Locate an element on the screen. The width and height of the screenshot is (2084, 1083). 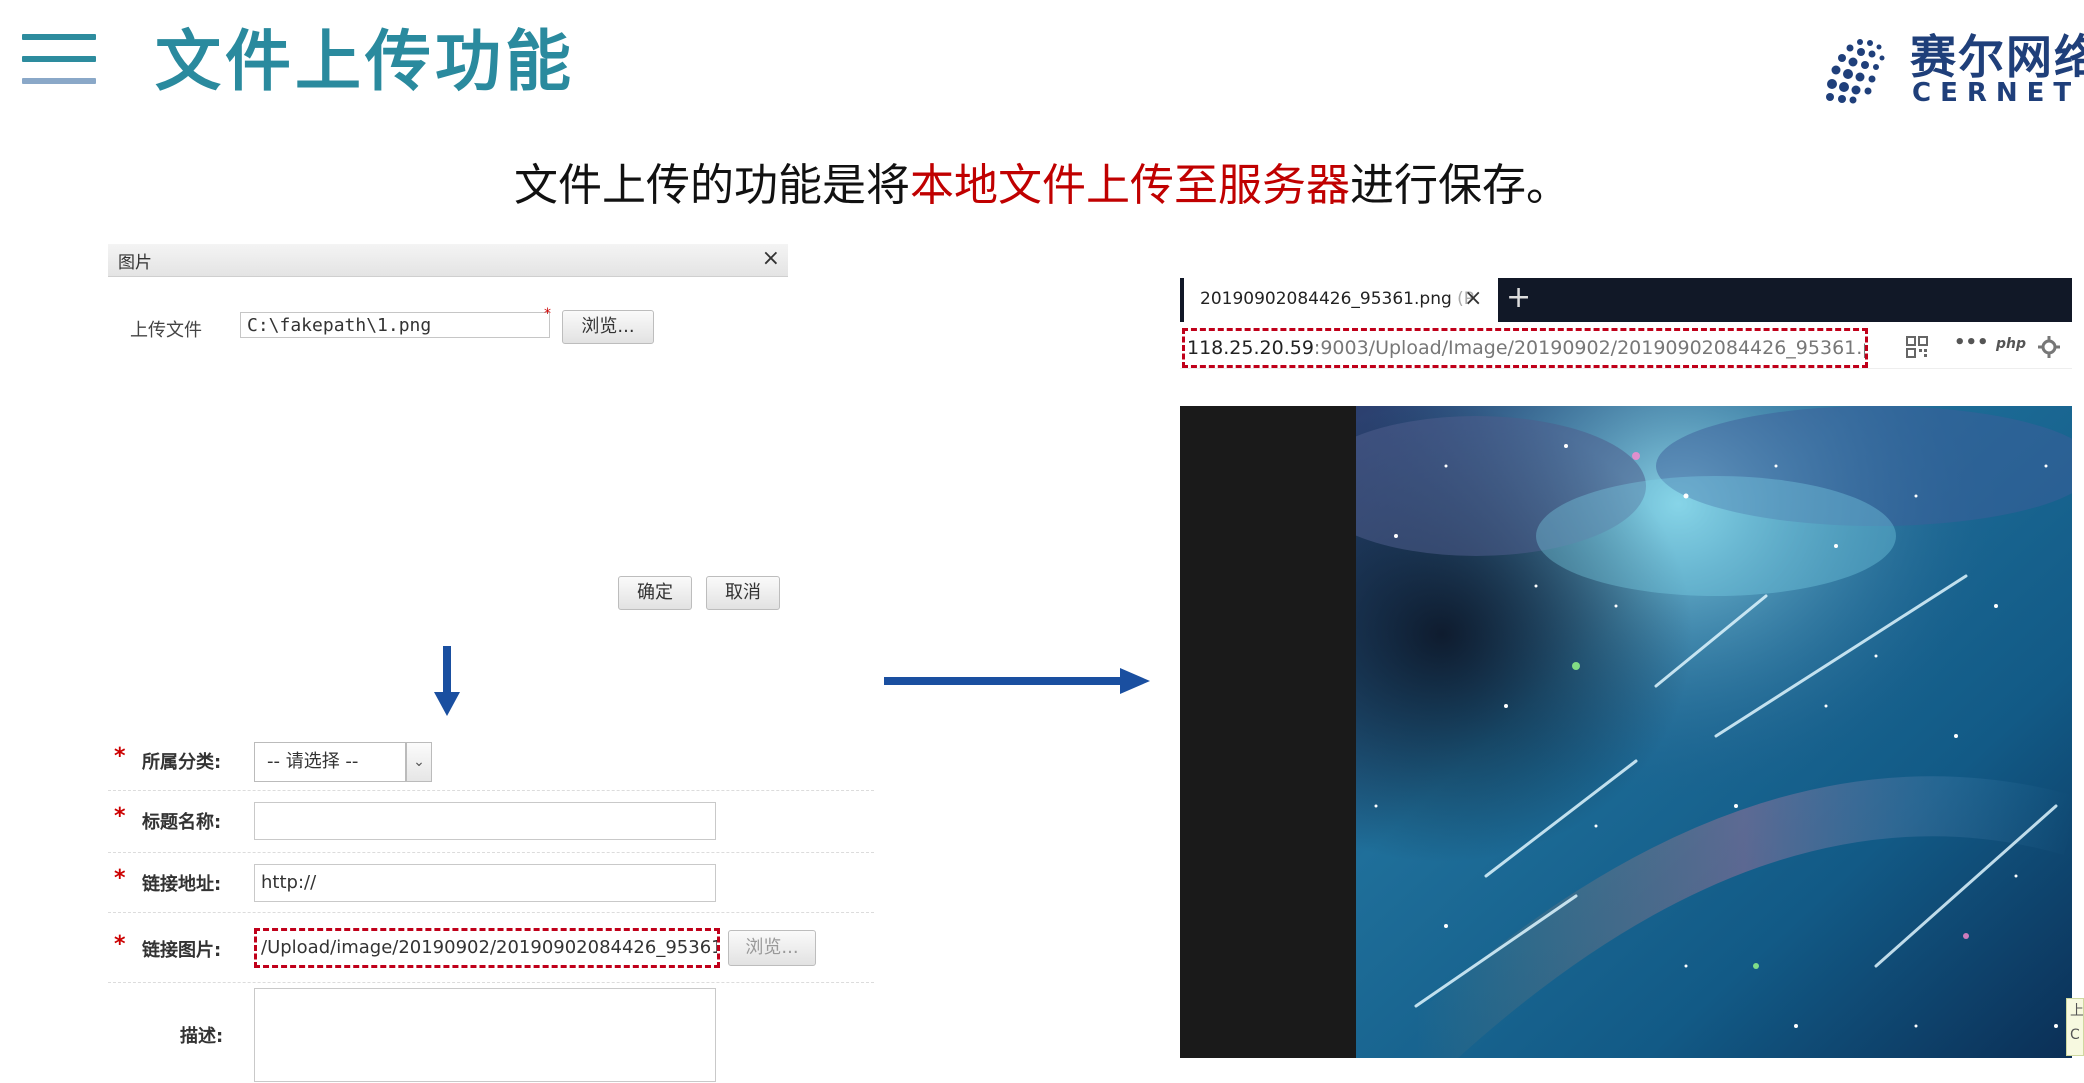
confirm-button: 确定 is located at coordinates (655, 593).